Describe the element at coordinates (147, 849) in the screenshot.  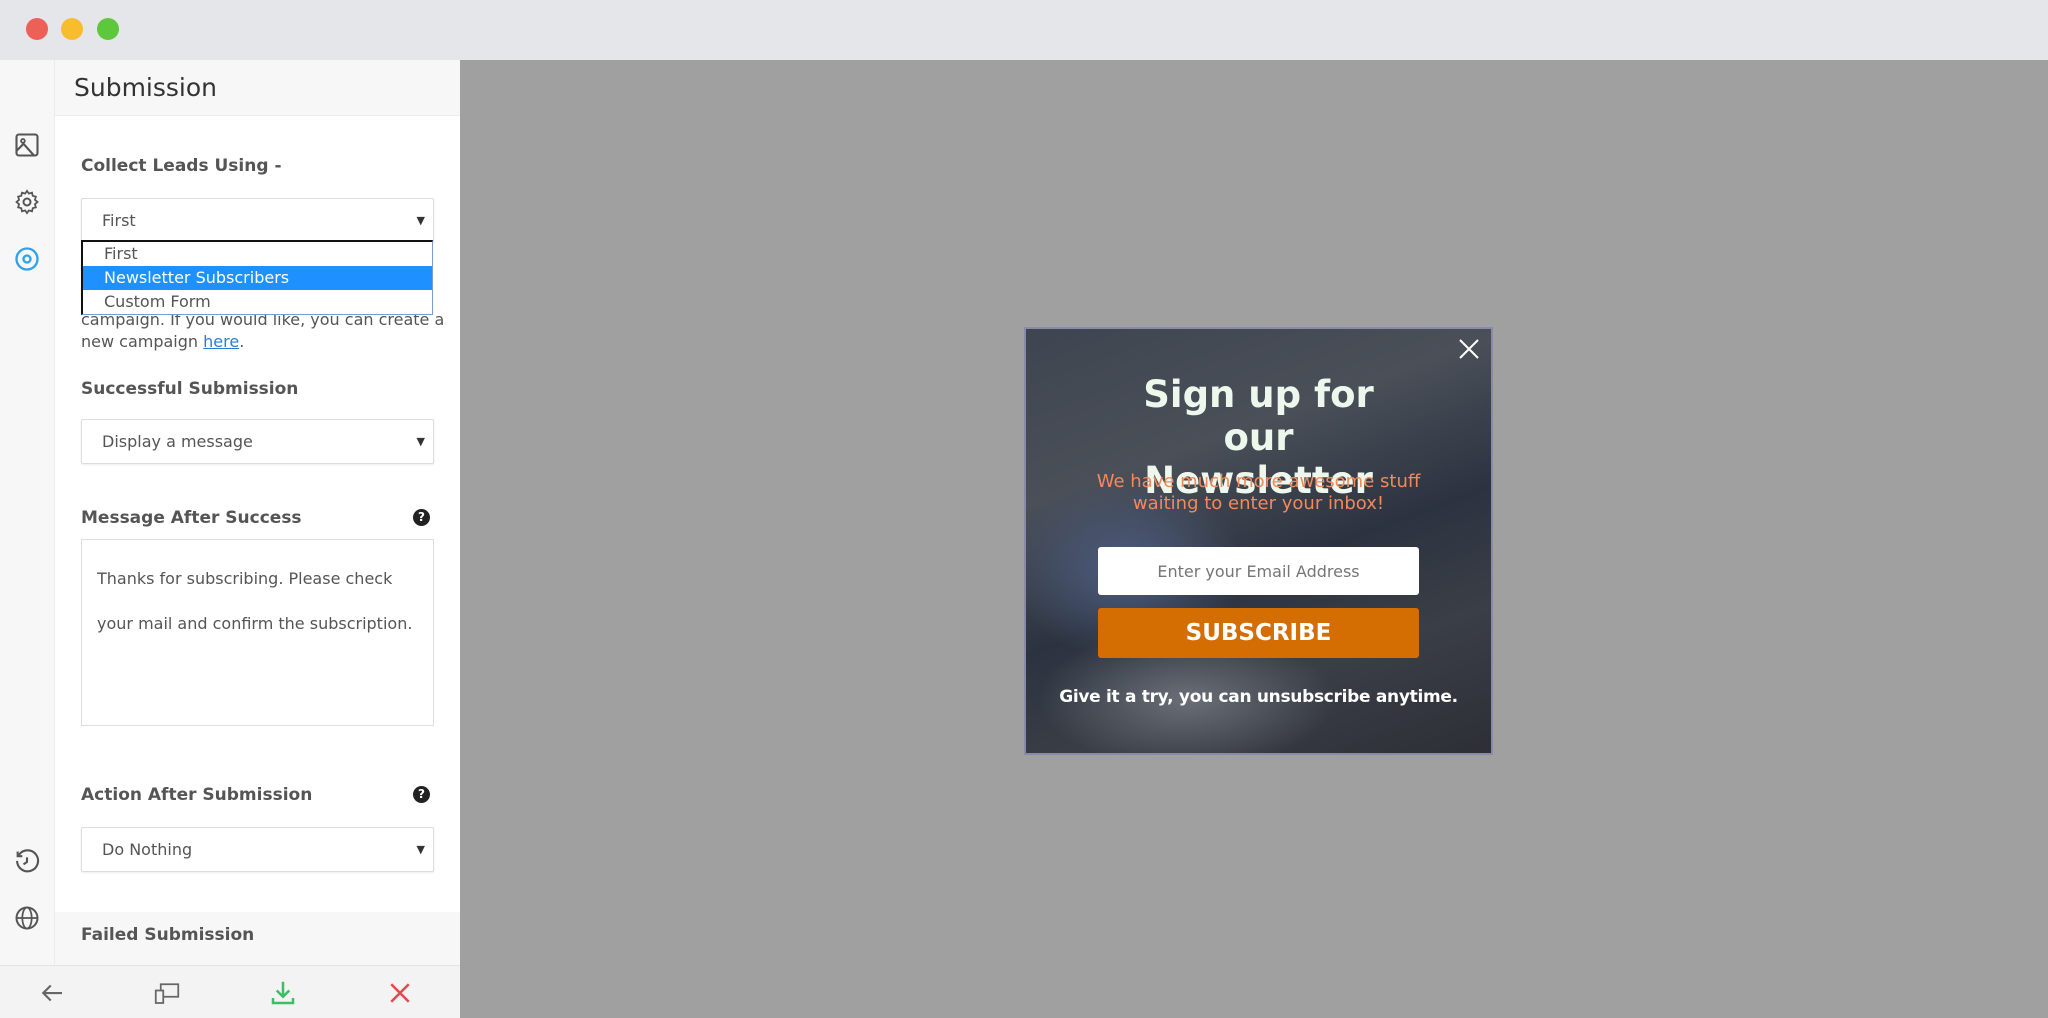
I see `action-after-submission-value: Do Nothing` at that location.